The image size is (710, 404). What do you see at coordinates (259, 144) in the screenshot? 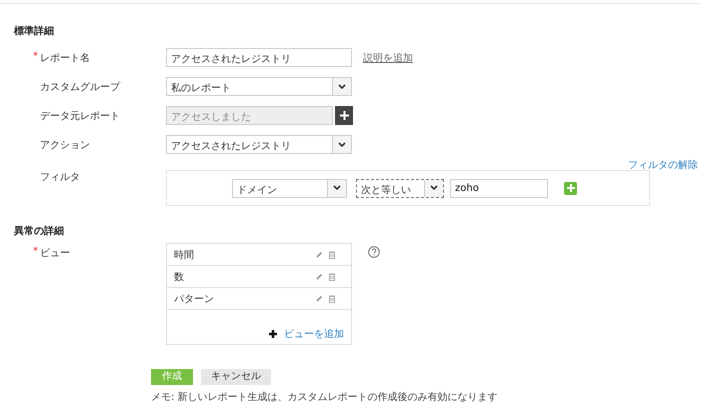
I see `dropdown: アクセスされたレジストリ` at bounding box center [259, 144].